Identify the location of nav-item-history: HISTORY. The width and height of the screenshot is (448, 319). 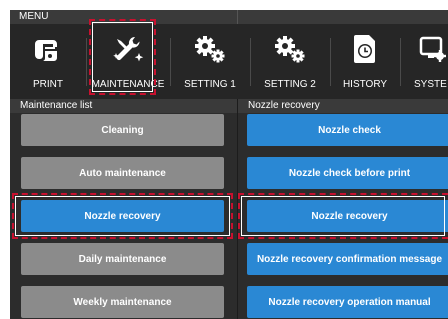
(365, 61).